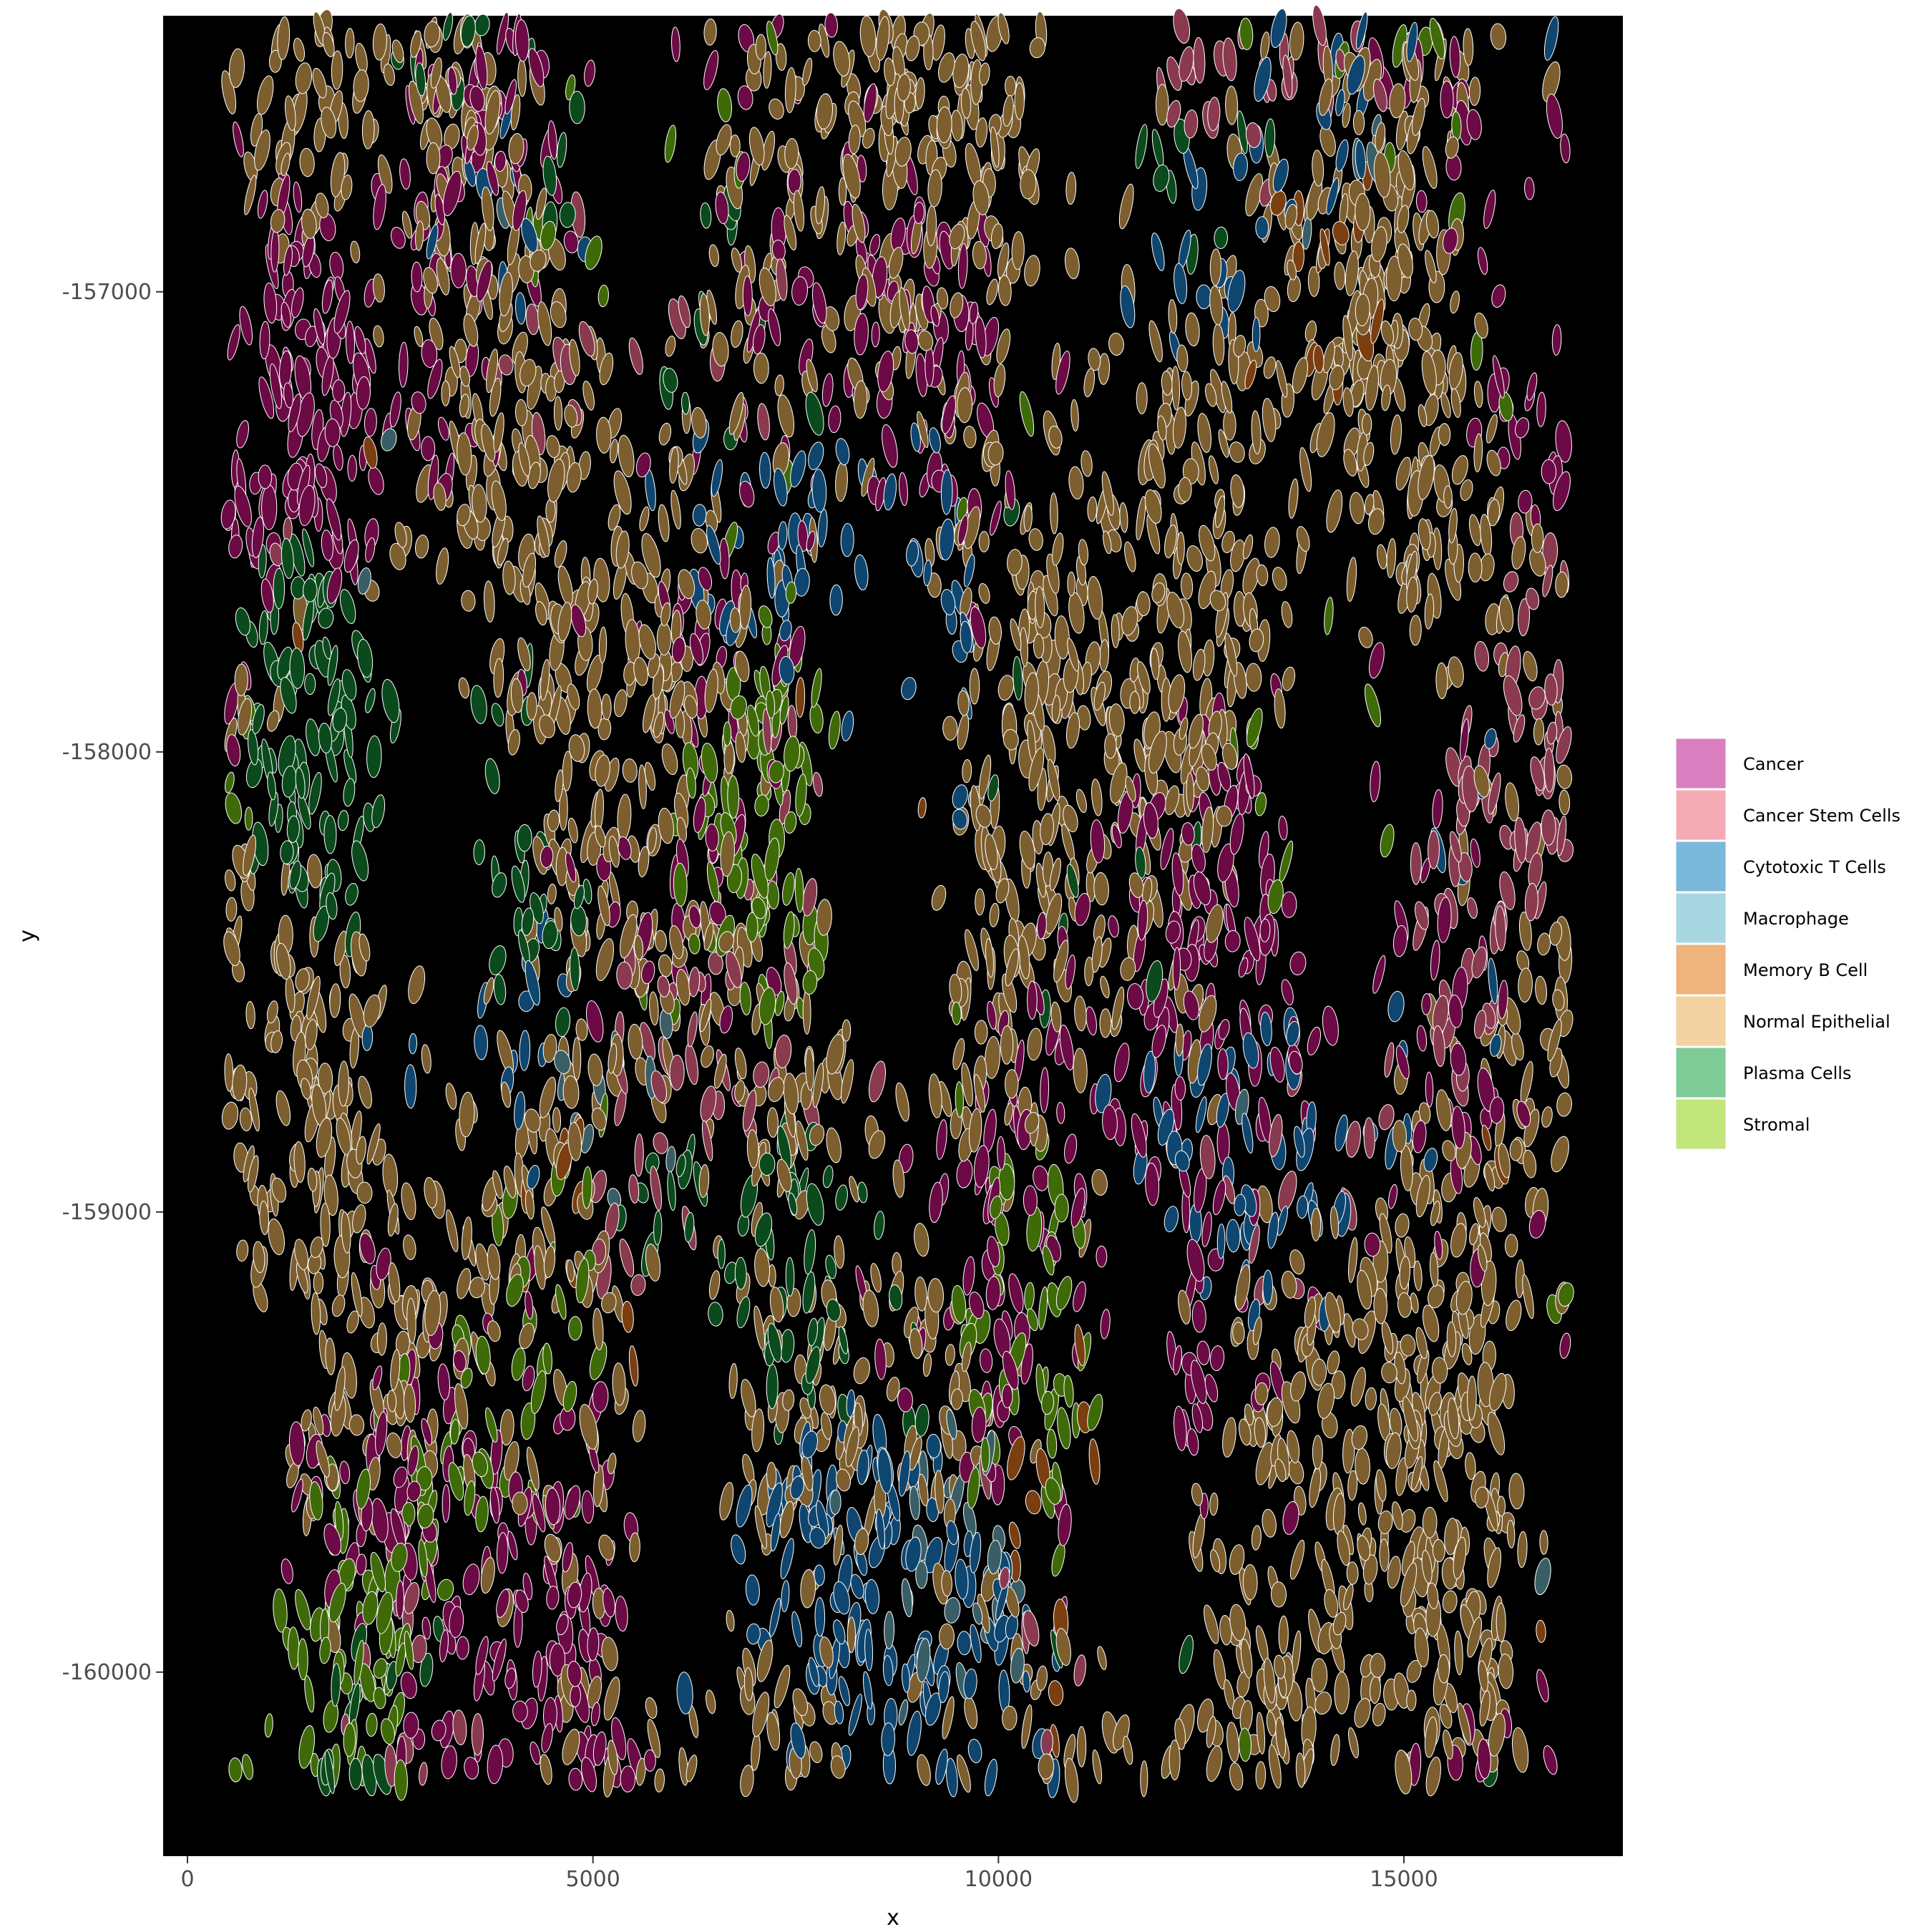  What do you see at coordinates (1814, 867) in the screenshot?
I see `legend-label: Cytotoxic T Cells` at bounding box center [1814, 867].